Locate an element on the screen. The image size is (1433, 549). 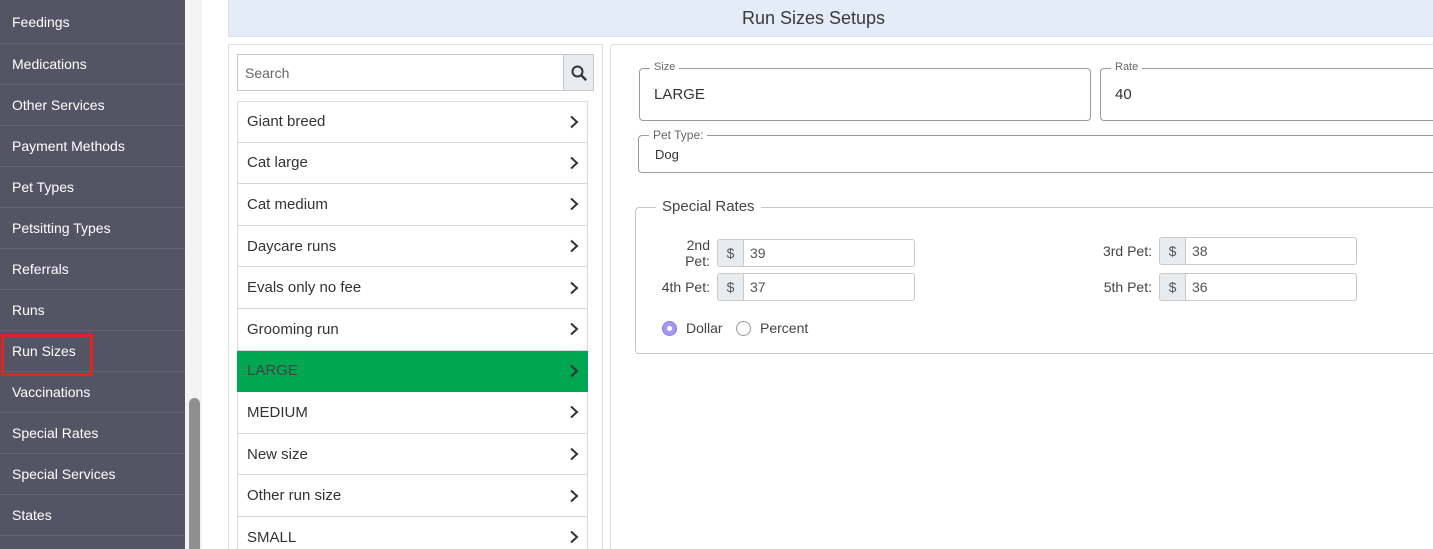
search-input is located at coordinates (400, 72).